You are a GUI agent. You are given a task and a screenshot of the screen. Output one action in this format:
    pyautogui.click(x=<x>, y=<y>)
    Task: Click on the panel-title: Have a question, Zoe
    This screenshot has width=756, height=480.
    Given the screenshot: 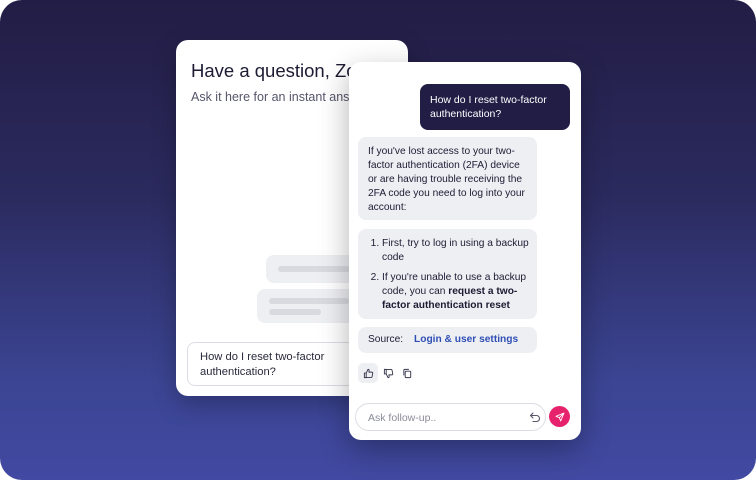 What is the action you would take?
    pyautogui.click(x=279, y=70)
    